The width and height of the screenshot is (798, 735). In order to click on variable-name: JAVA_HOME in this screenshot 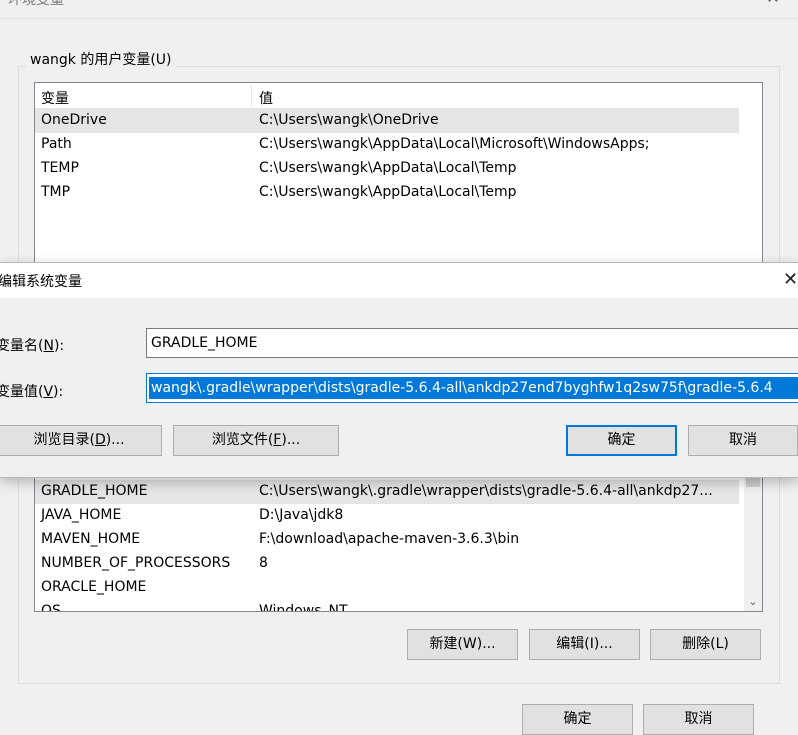, I will do `click(81, 515)`.